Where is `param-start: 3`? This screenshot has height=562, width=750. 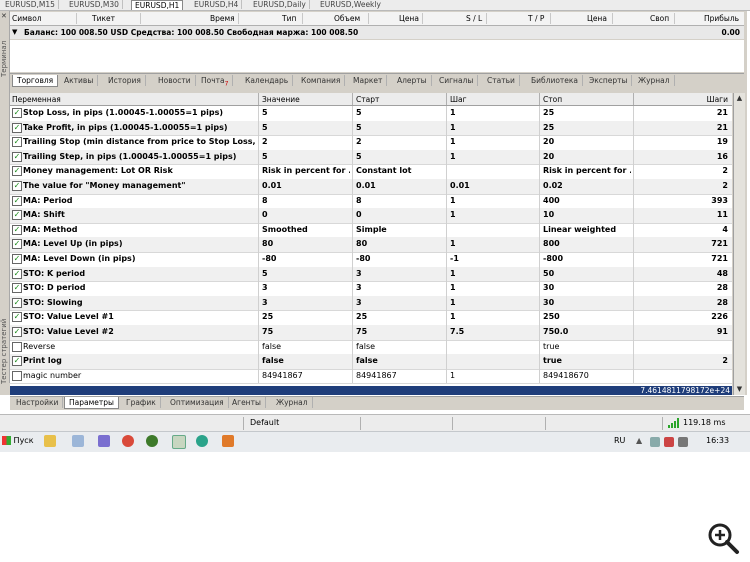
param-start: 3 is located at coordinates (400, 302).